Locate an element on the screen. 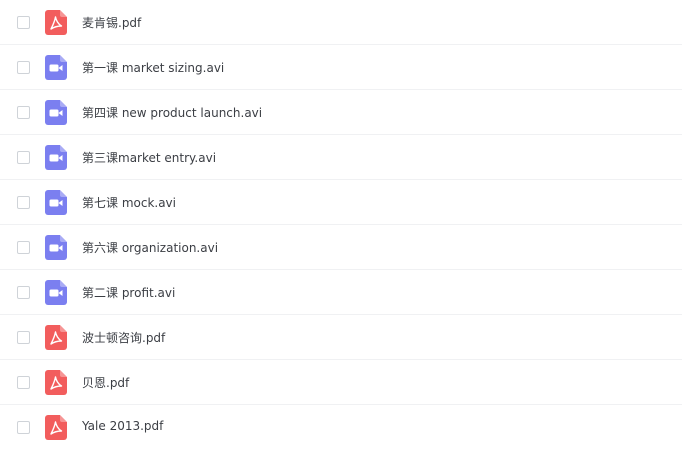 The image size is (682, 449). file-row: 波士顿咨询.pdf is located at coordinates (341, 337).